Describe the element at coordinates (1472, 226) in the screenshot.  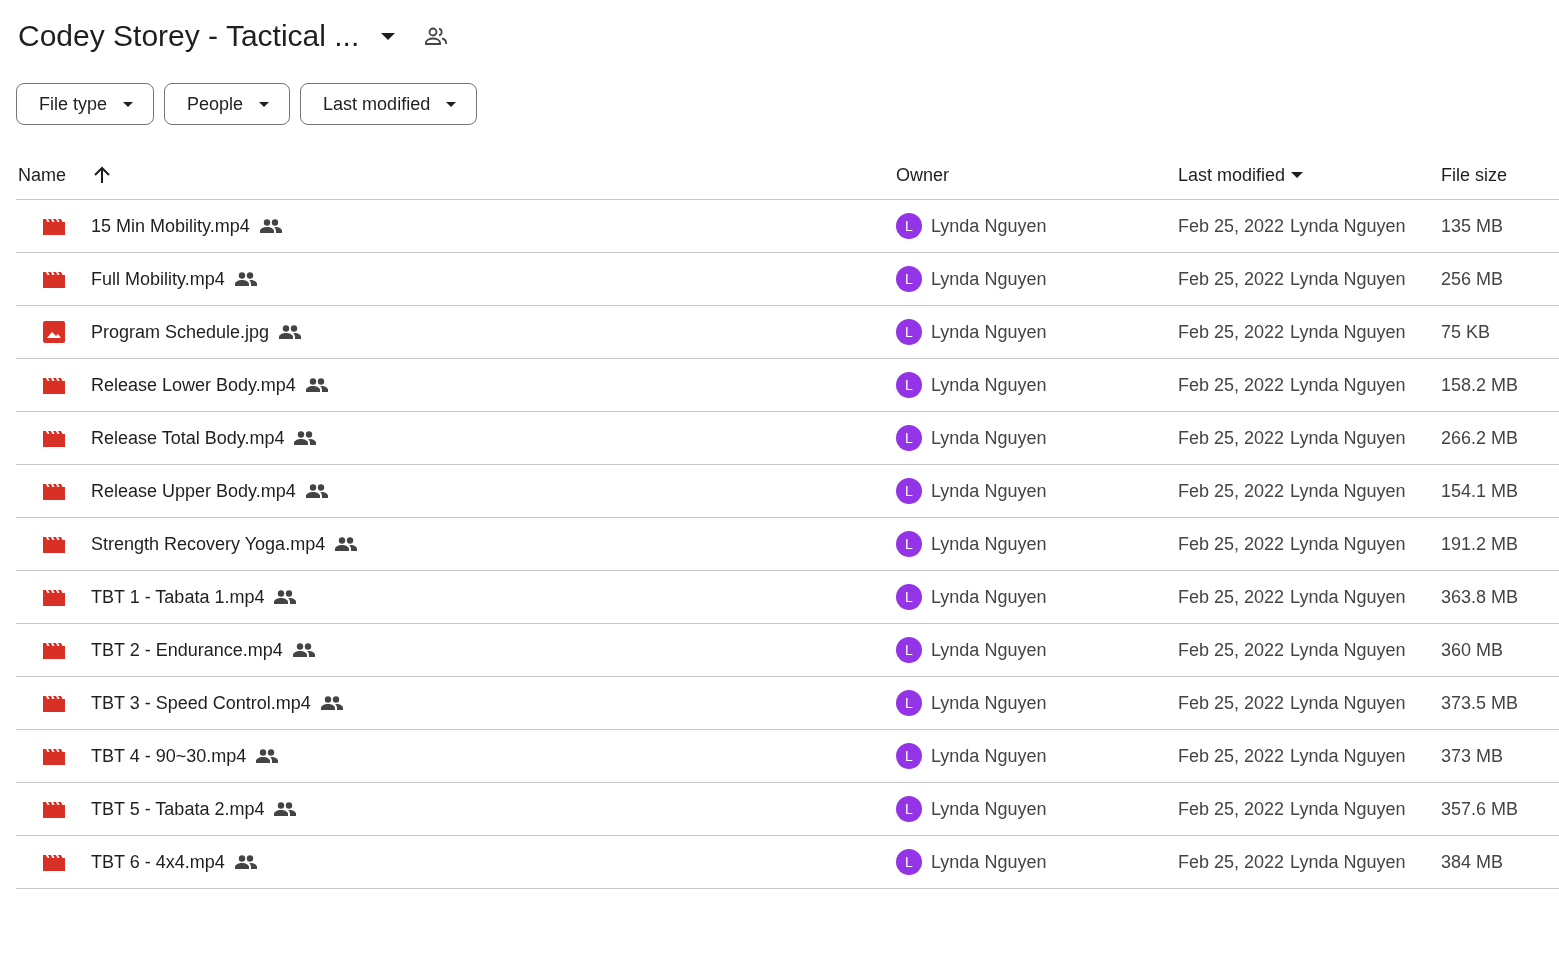
I see `file-size: 135 MB` at that location.